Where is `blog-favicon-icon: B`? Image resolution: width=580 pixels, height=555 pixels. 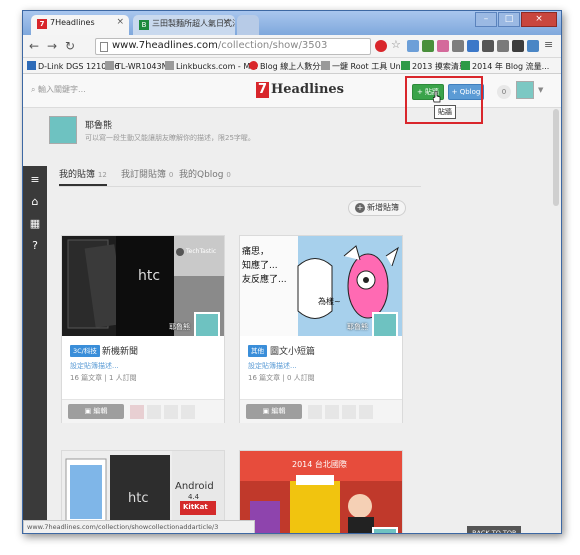 blog-favicon-icon: B is located at coordinates (144, 25).